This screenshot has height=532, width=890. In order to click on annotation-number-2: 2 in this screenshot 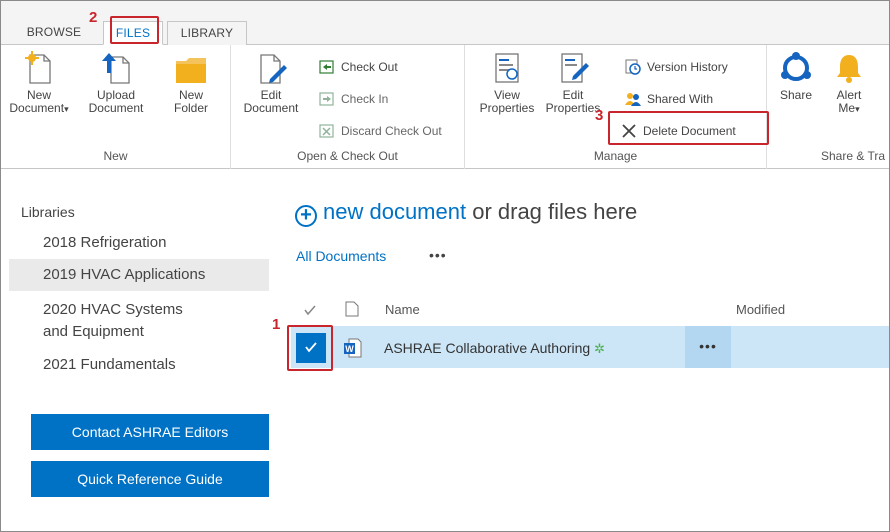, I will do `click(93, 17)`.